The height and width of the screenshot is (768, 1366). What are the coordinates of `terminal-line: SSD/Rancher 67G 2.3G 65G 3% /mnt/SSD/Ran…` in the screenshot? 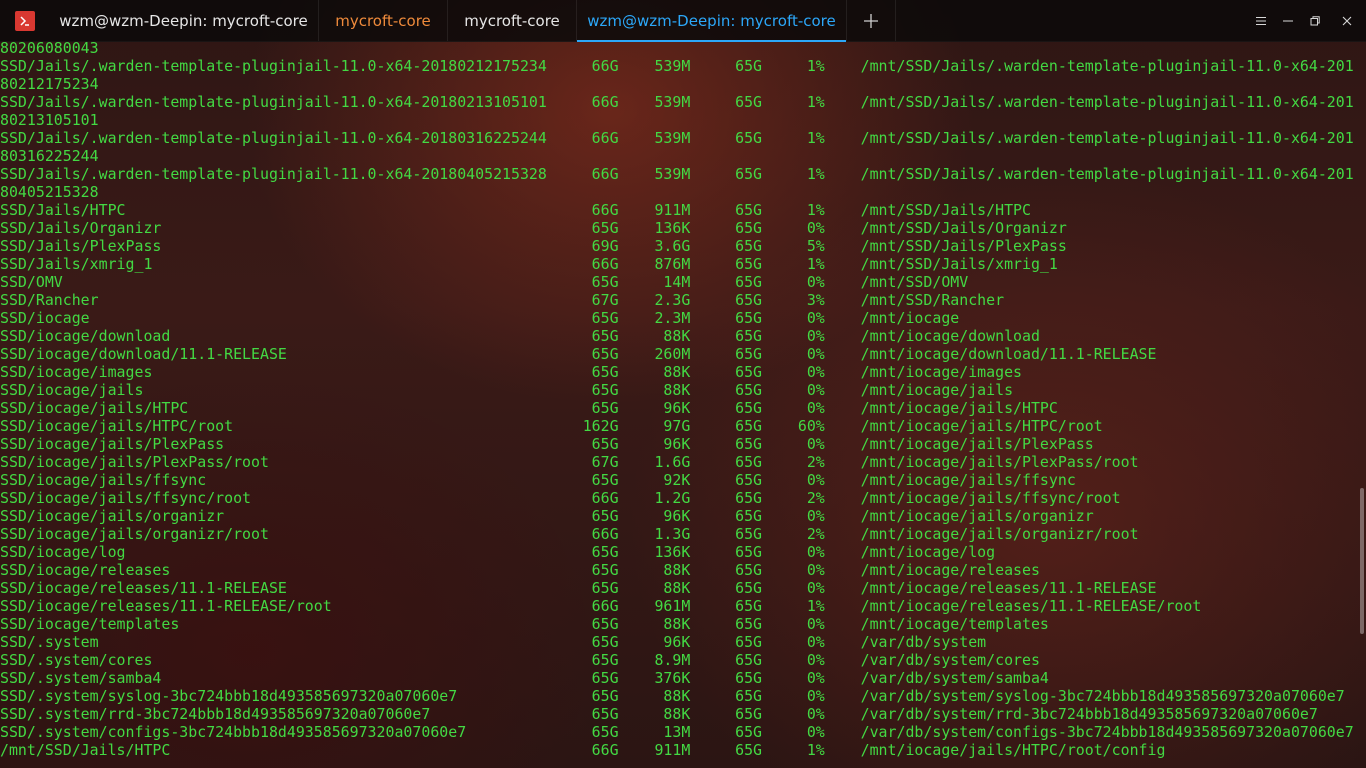 It's located at (502, 300).